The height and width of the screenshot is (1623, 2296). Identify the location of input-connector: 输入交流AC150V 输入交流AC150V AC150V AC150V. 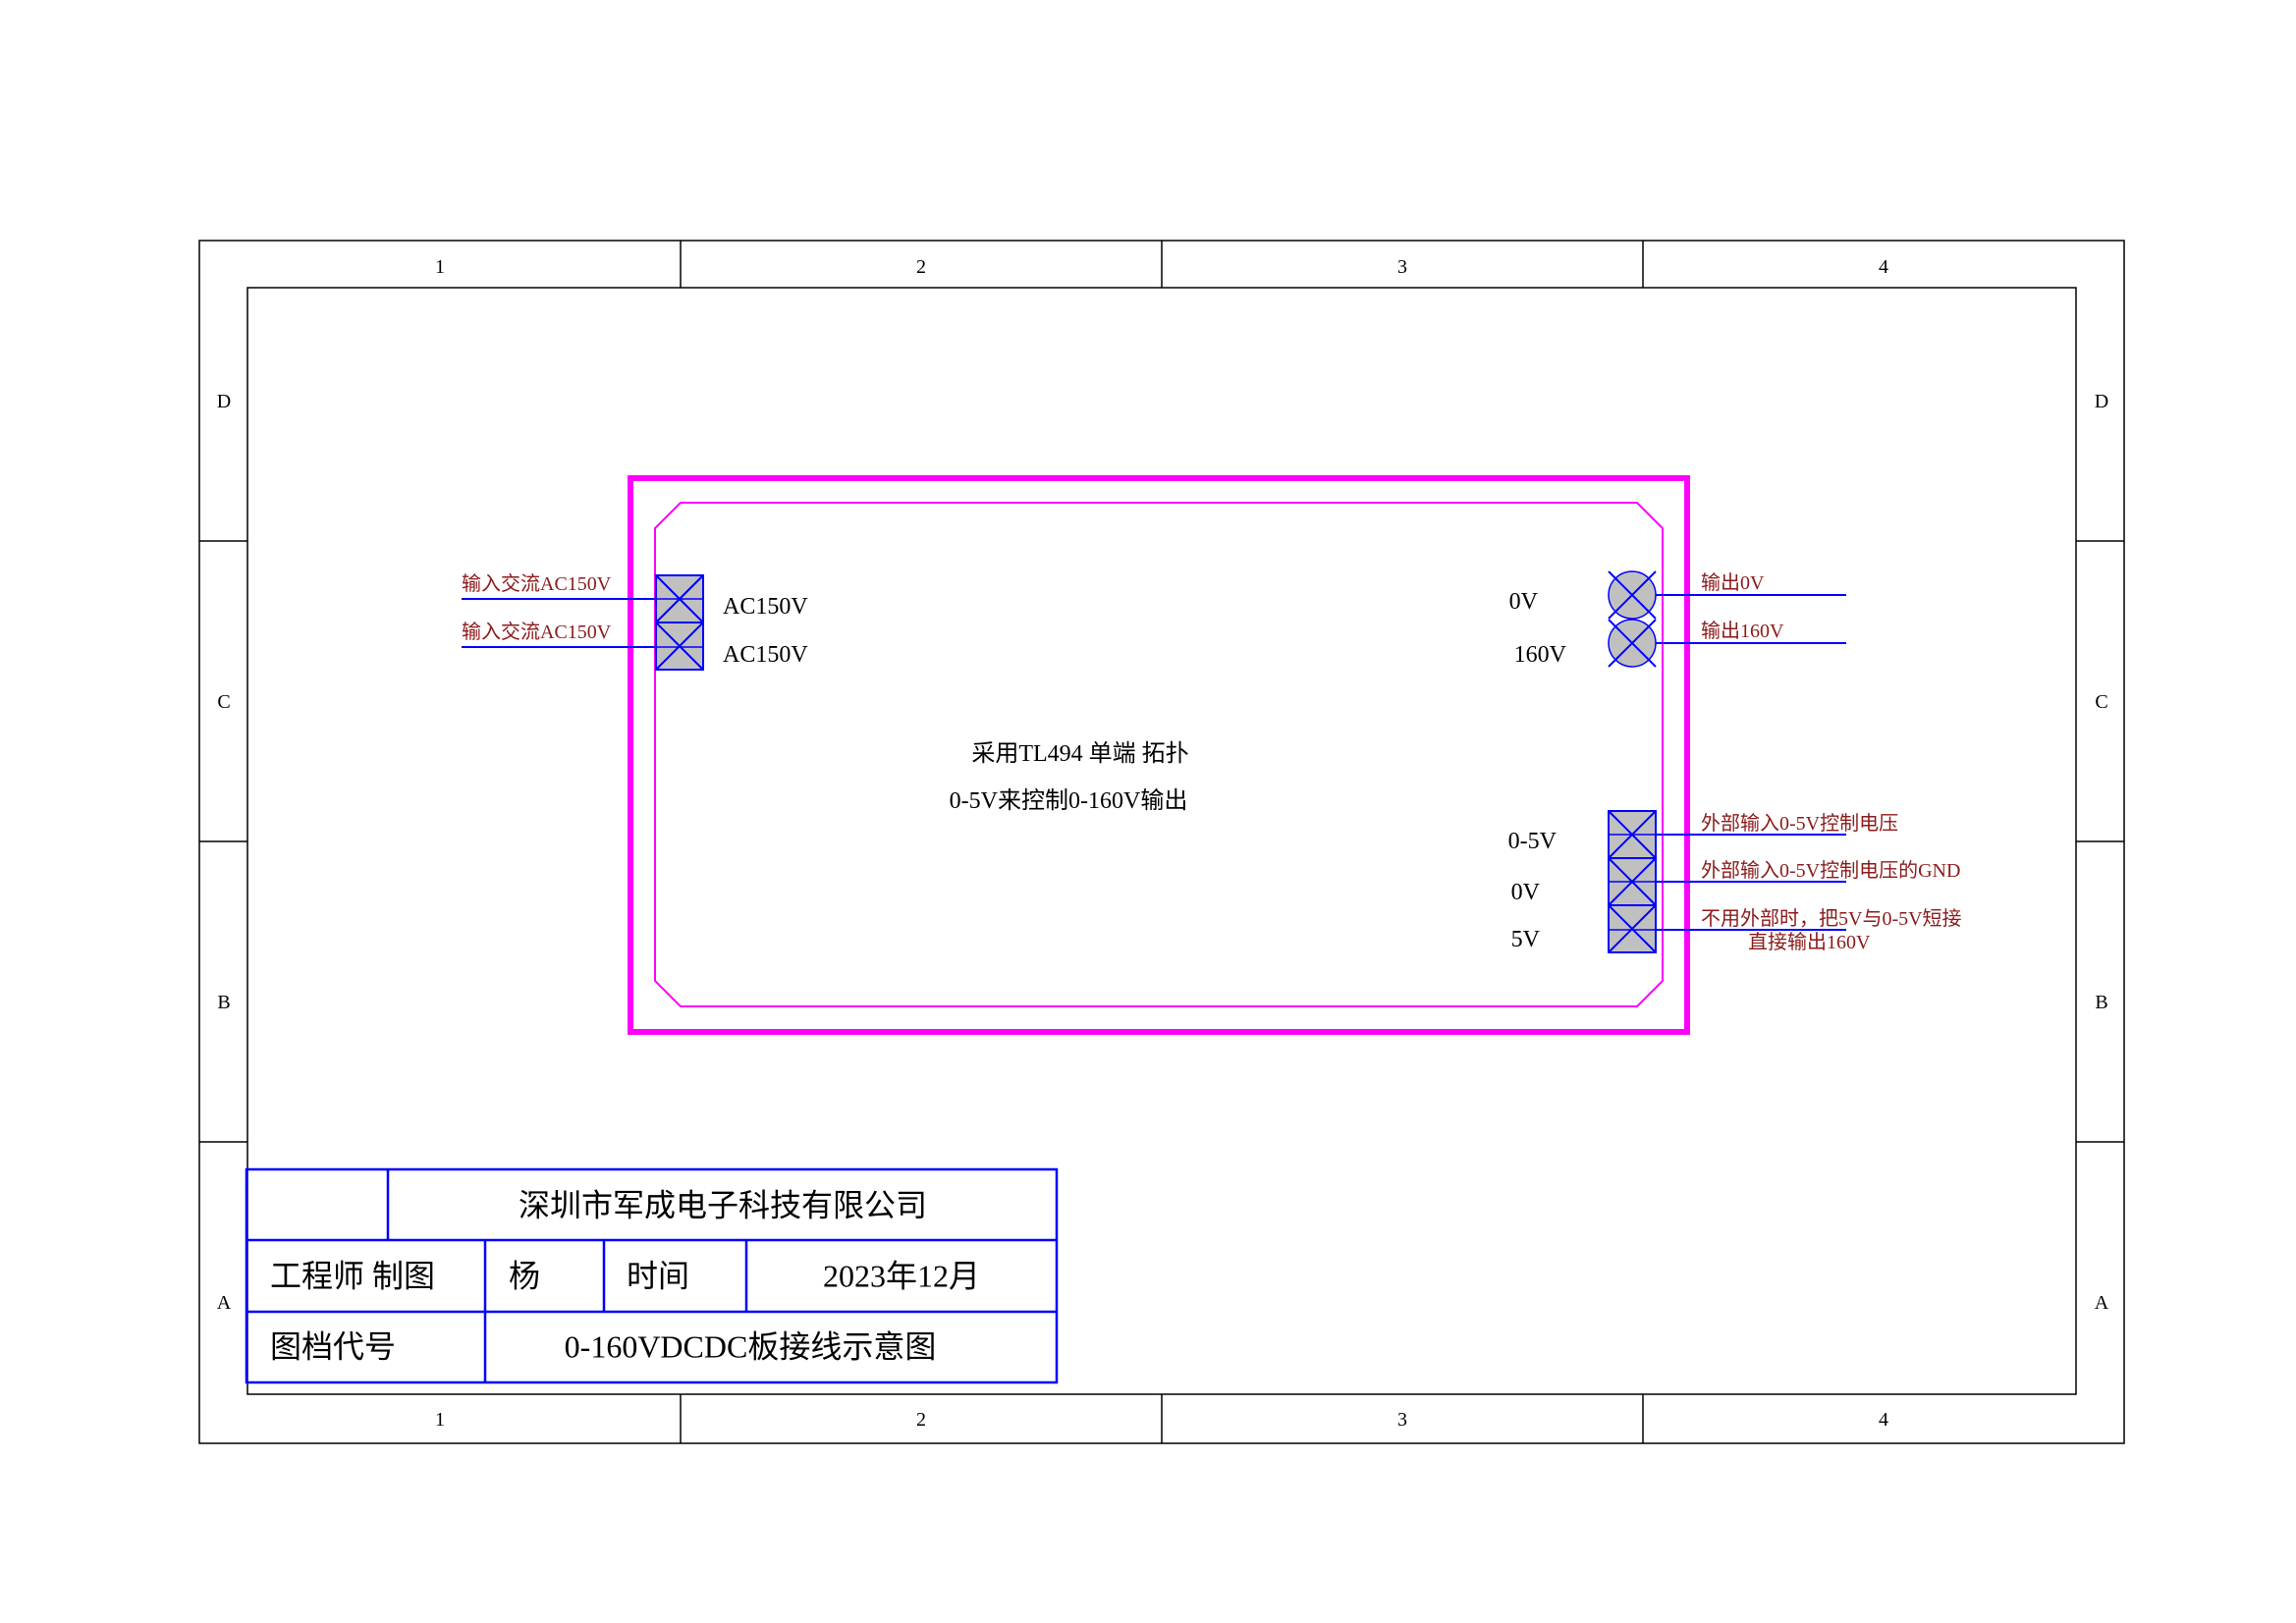
(635, 621).